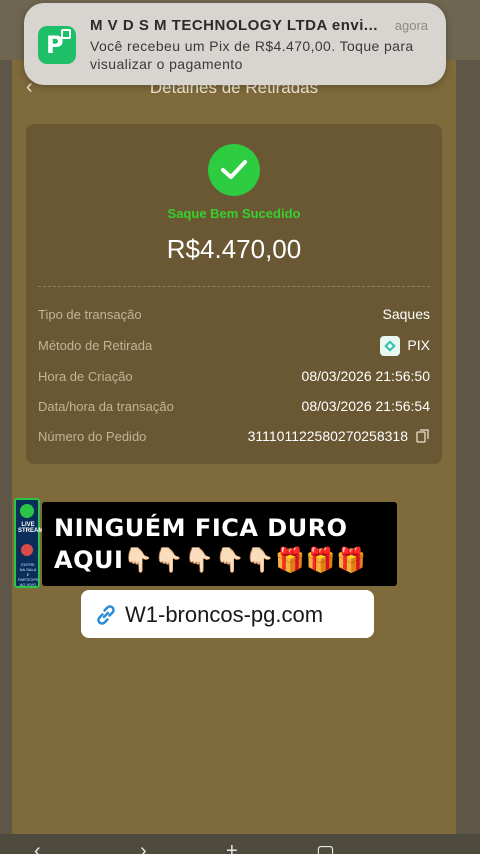 This screenshot has height=854, width=480. What do you see at coordinates (37, 847) in the screenshot?
I see `nav-back-icon: ‹` at bounding box center [37, 847].